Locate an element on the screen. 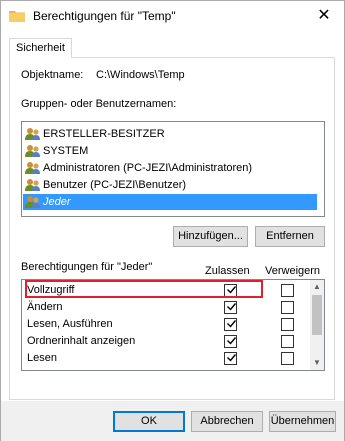 The image size is (345, 441). table-row: Ändern is located at coordinates (162, 308).